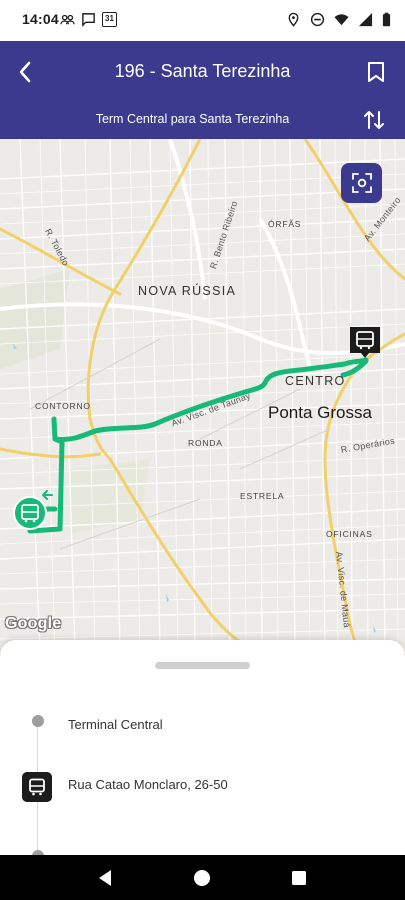 Image resolution: width=405 pixels, height=900 pixels. Describe the element at coordinates (37, 787) in the screenshot. I see `bus-icon` at that location.